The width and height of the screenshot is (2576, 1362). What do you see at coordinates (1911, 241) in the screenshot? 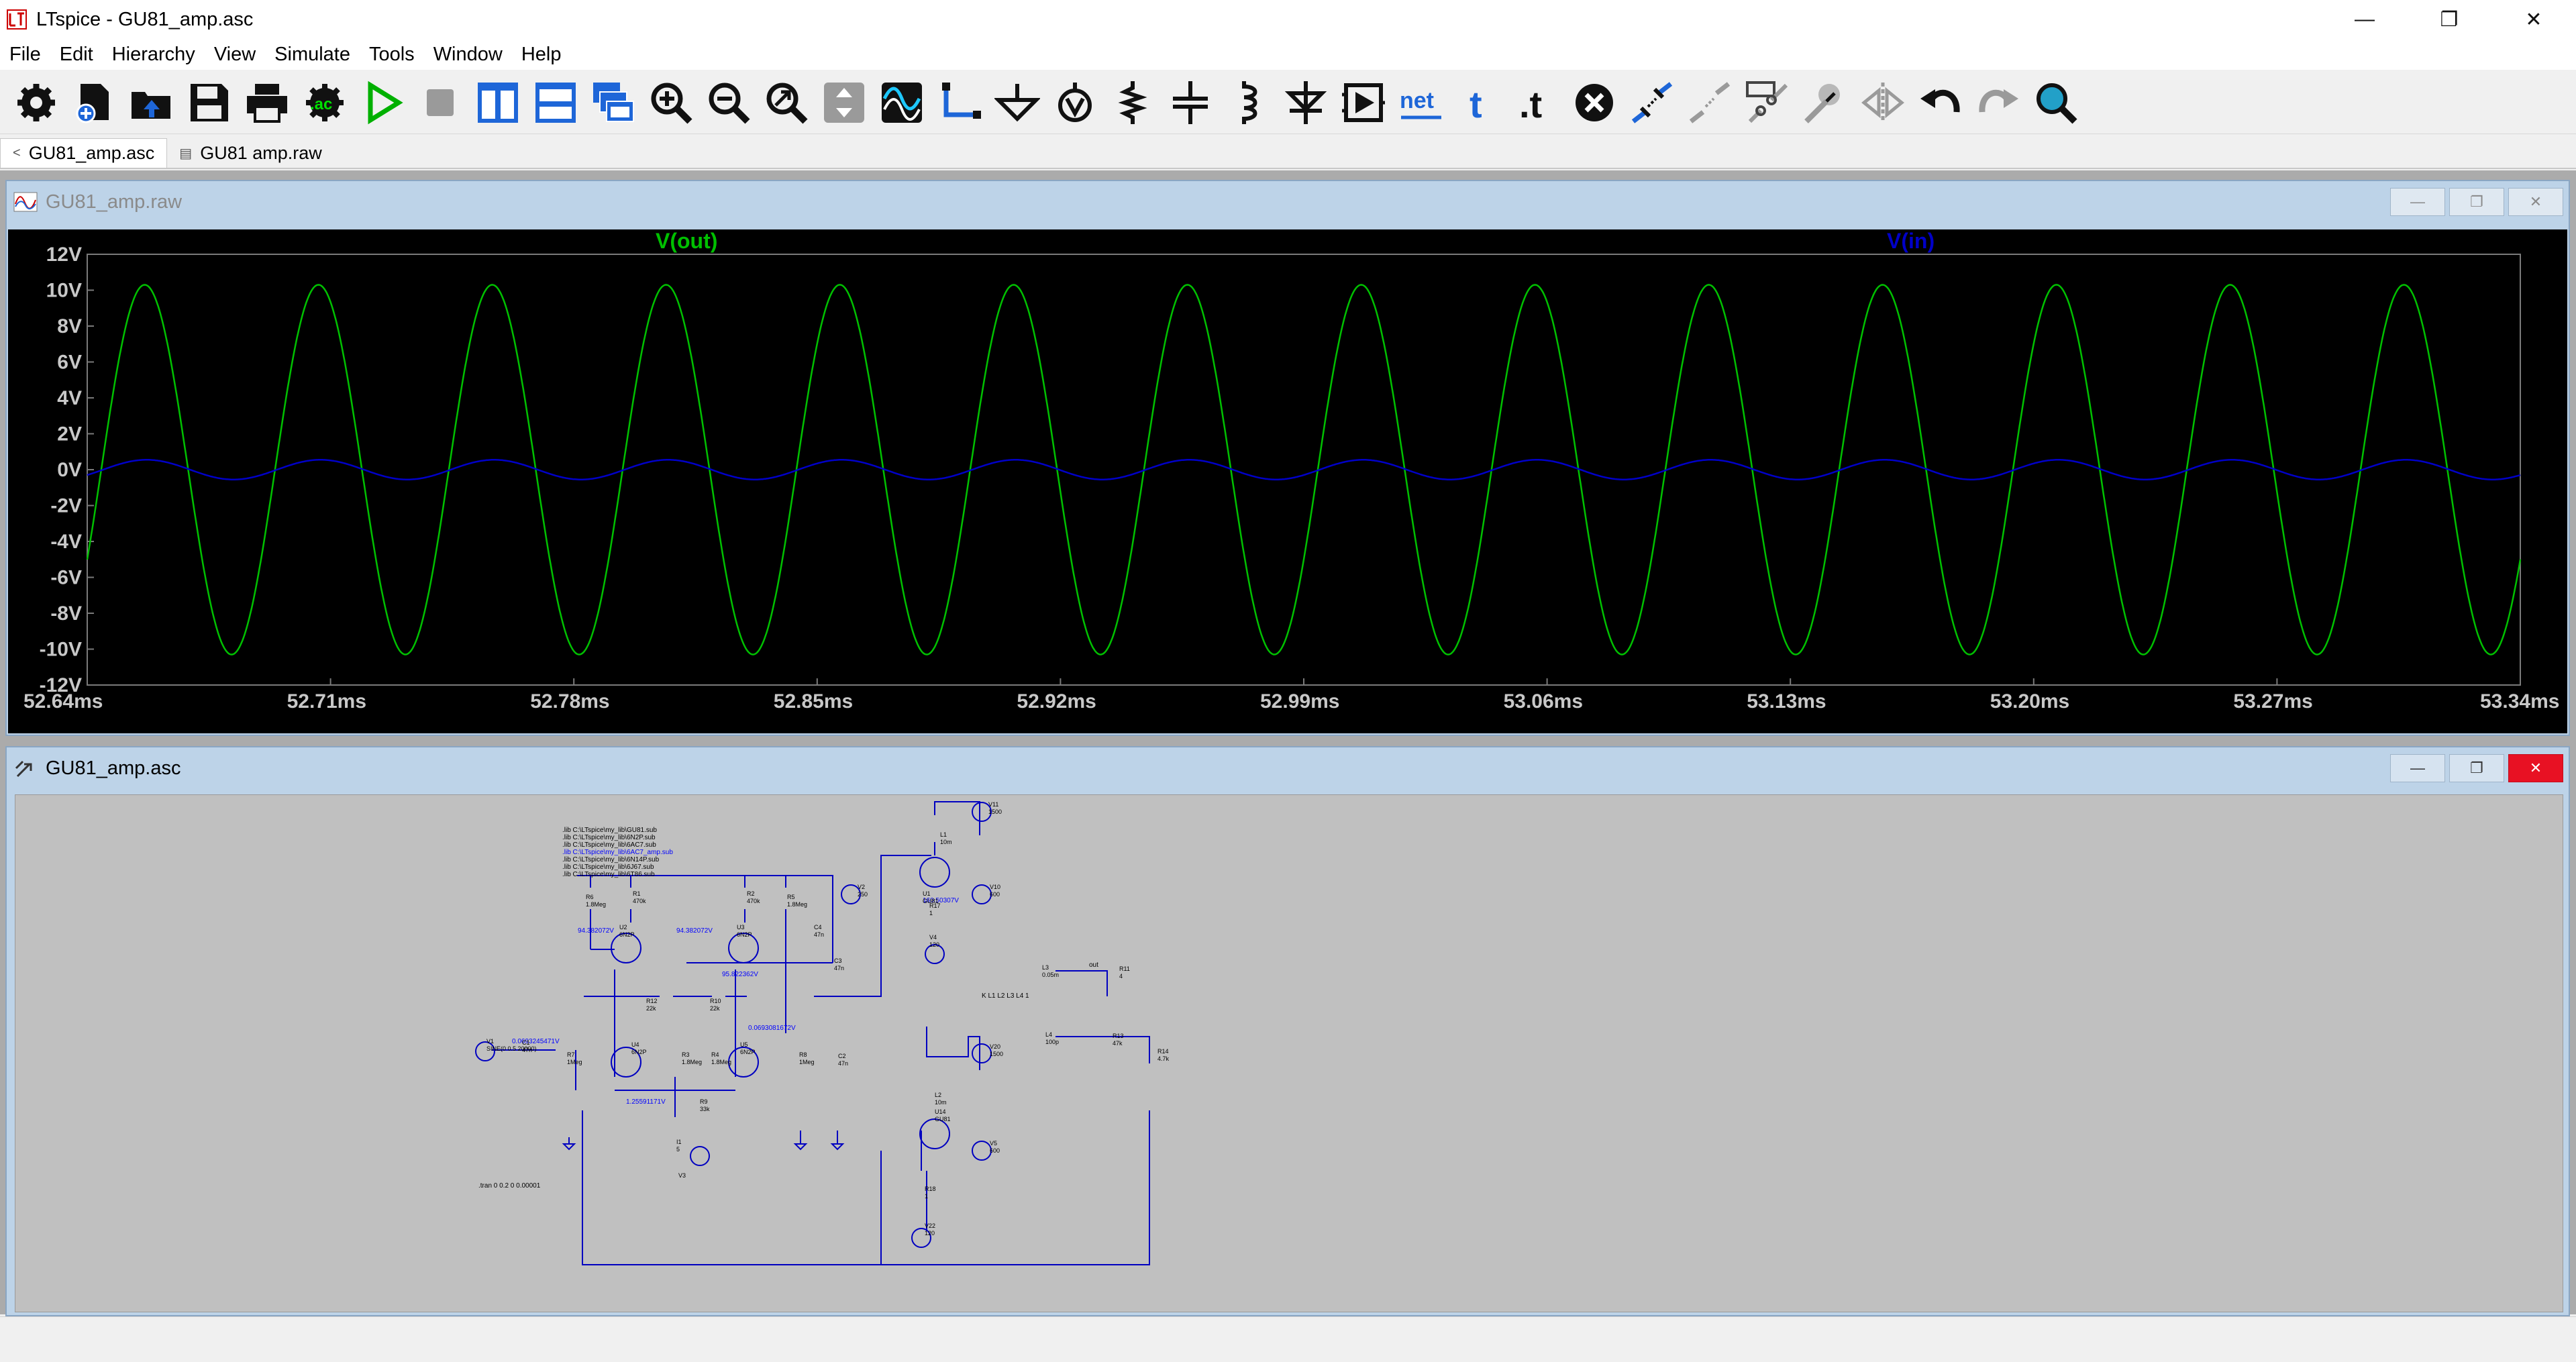
I see `trace-label-vin: V(in)` at bounding box center [1911, 241].